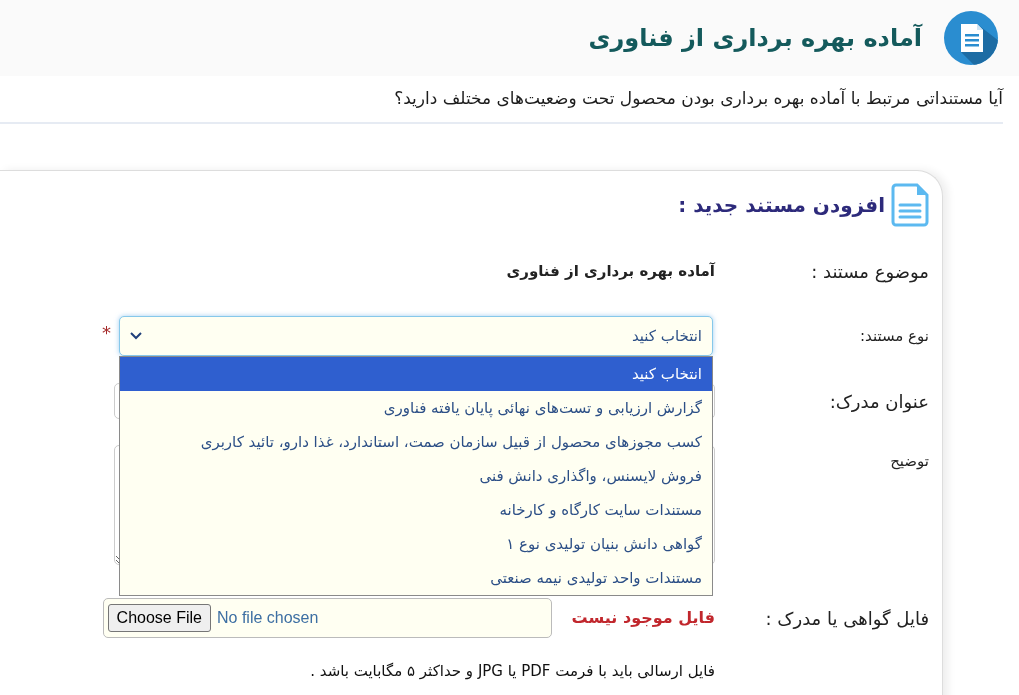 The height and width of the screenshot is (695, 1019). Describe the element at coordinates (879, 401) in the screenshot. I see `field-label: عنوان مدرک:` at that location.